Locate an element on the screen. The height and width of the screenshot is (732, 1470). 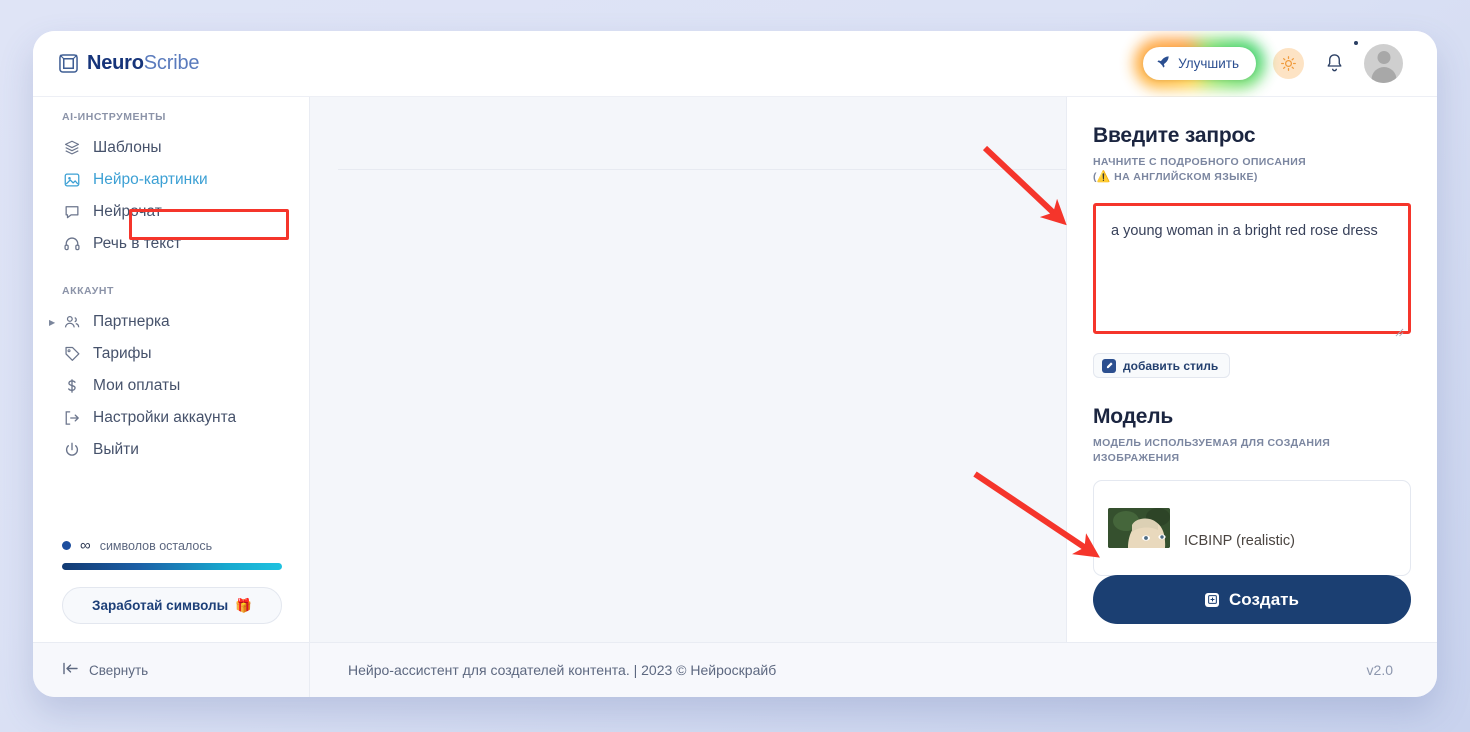
tag-icon is located at coordinates (71, 354).